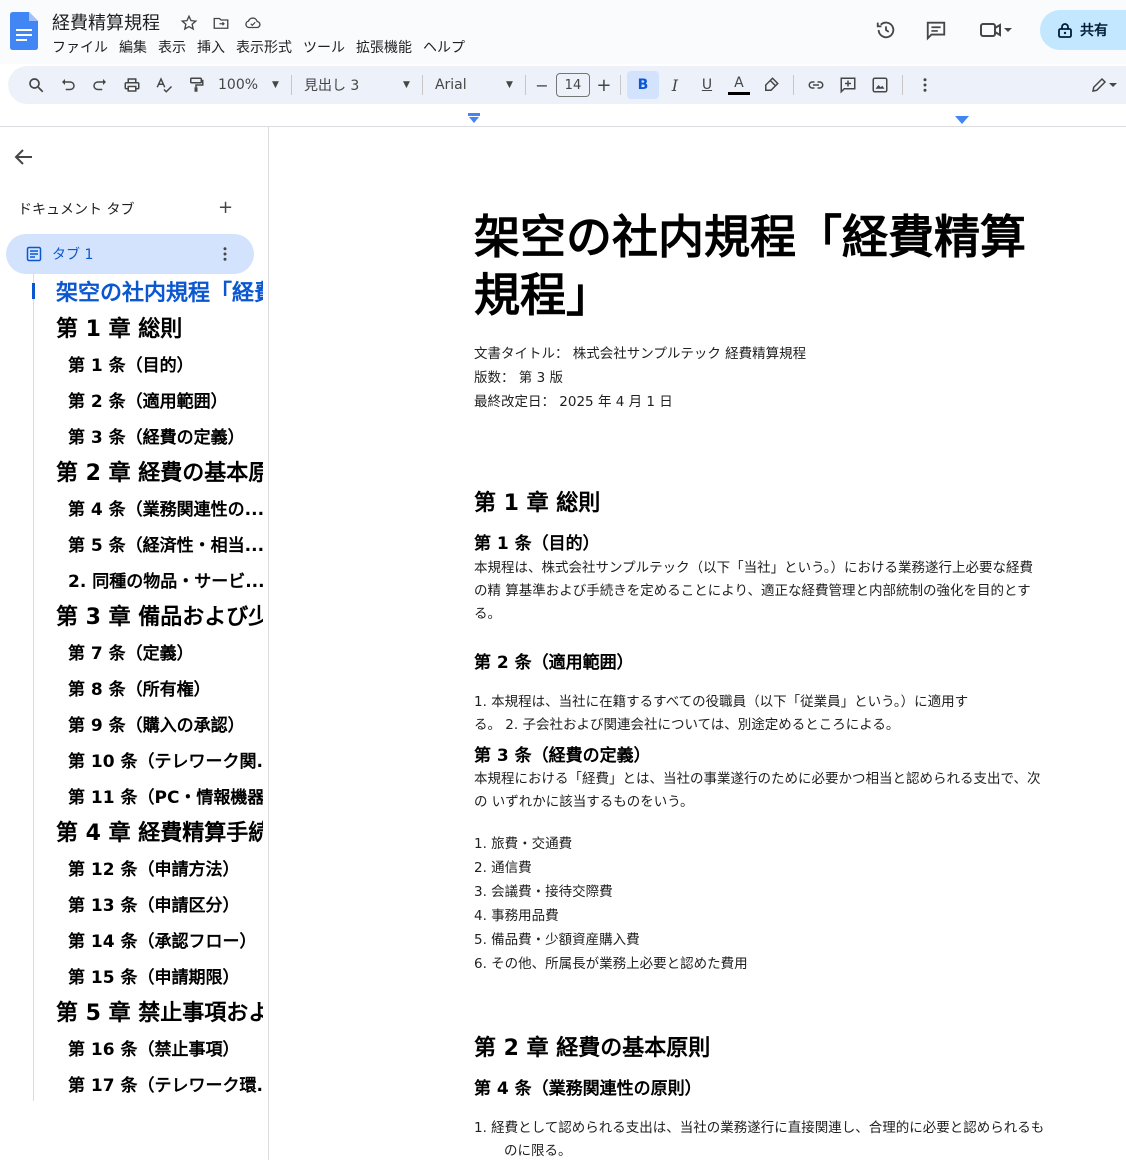 This screenshot has width=1126, height=1163. Describe the element at coordinates (592, 1048) in the screenshot. I see `chapter-heading: 第 2 章 経費の基本原則` at that location.